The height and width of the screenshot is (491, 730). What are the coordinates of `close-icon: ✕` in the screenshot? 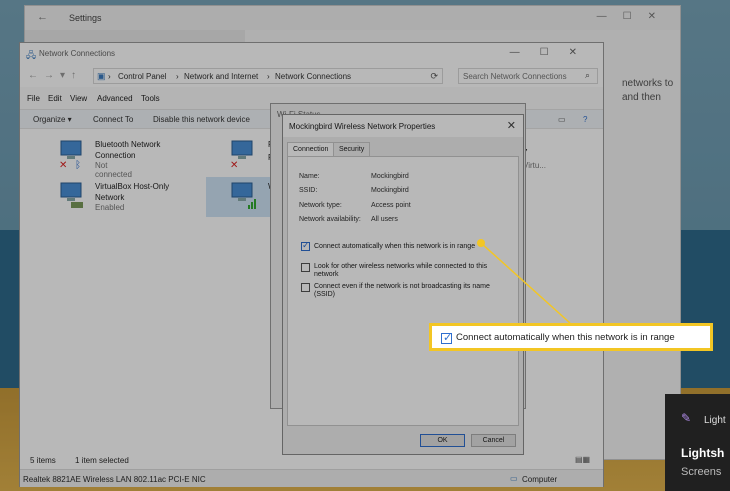 It's located at (511, 125).